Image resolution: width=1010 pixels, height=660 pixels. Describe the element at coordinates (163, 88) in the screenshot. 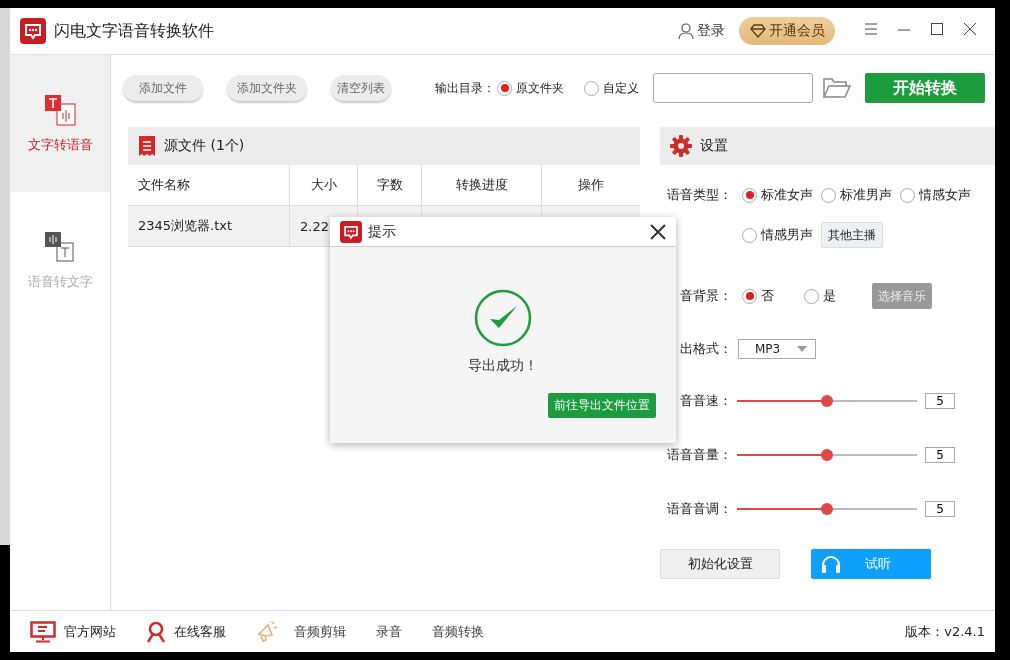

I see `toolbar-button: 添加文件` at that location.